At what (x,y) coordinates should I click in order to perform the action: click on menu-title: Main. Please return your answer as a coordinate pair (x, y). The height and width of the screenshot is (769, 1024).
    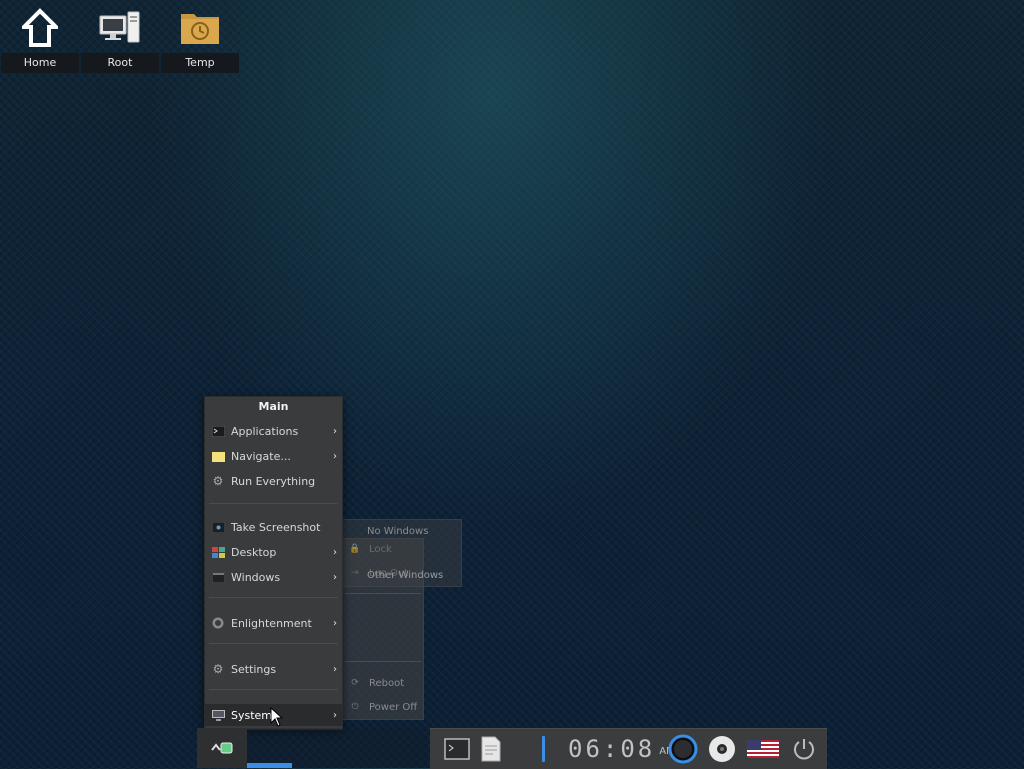
    Looking at the image, I should click on (273, 406).